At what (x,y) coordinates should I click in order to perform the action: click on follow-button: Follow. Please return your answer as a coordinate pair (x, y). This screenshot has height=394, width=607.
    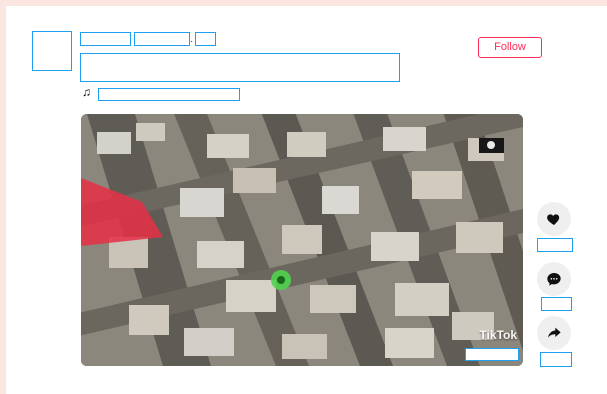
    Looking at the image, I should click on (510, 47).